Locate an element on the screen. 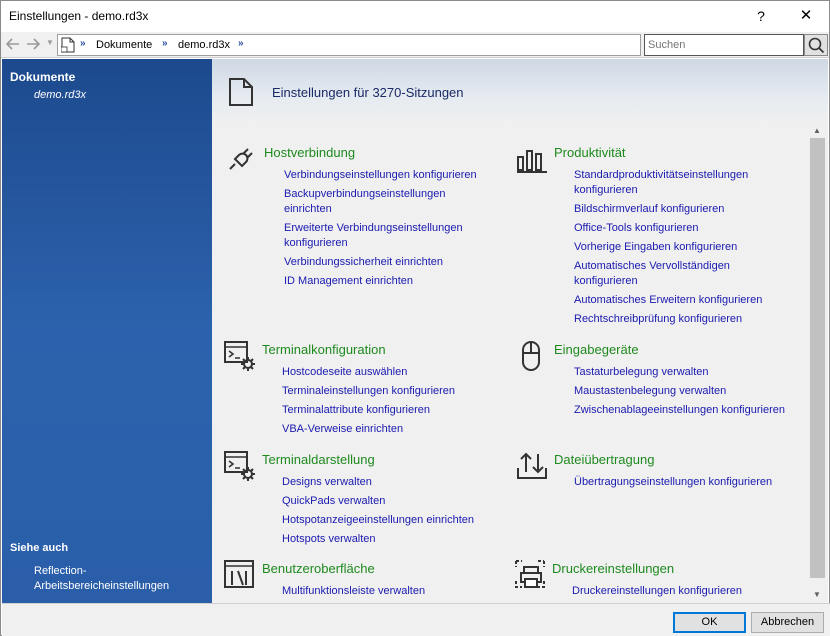 The width and height of the screenshot is (830, 636). section-title: Produktivität is located at coordinates (590, 152).